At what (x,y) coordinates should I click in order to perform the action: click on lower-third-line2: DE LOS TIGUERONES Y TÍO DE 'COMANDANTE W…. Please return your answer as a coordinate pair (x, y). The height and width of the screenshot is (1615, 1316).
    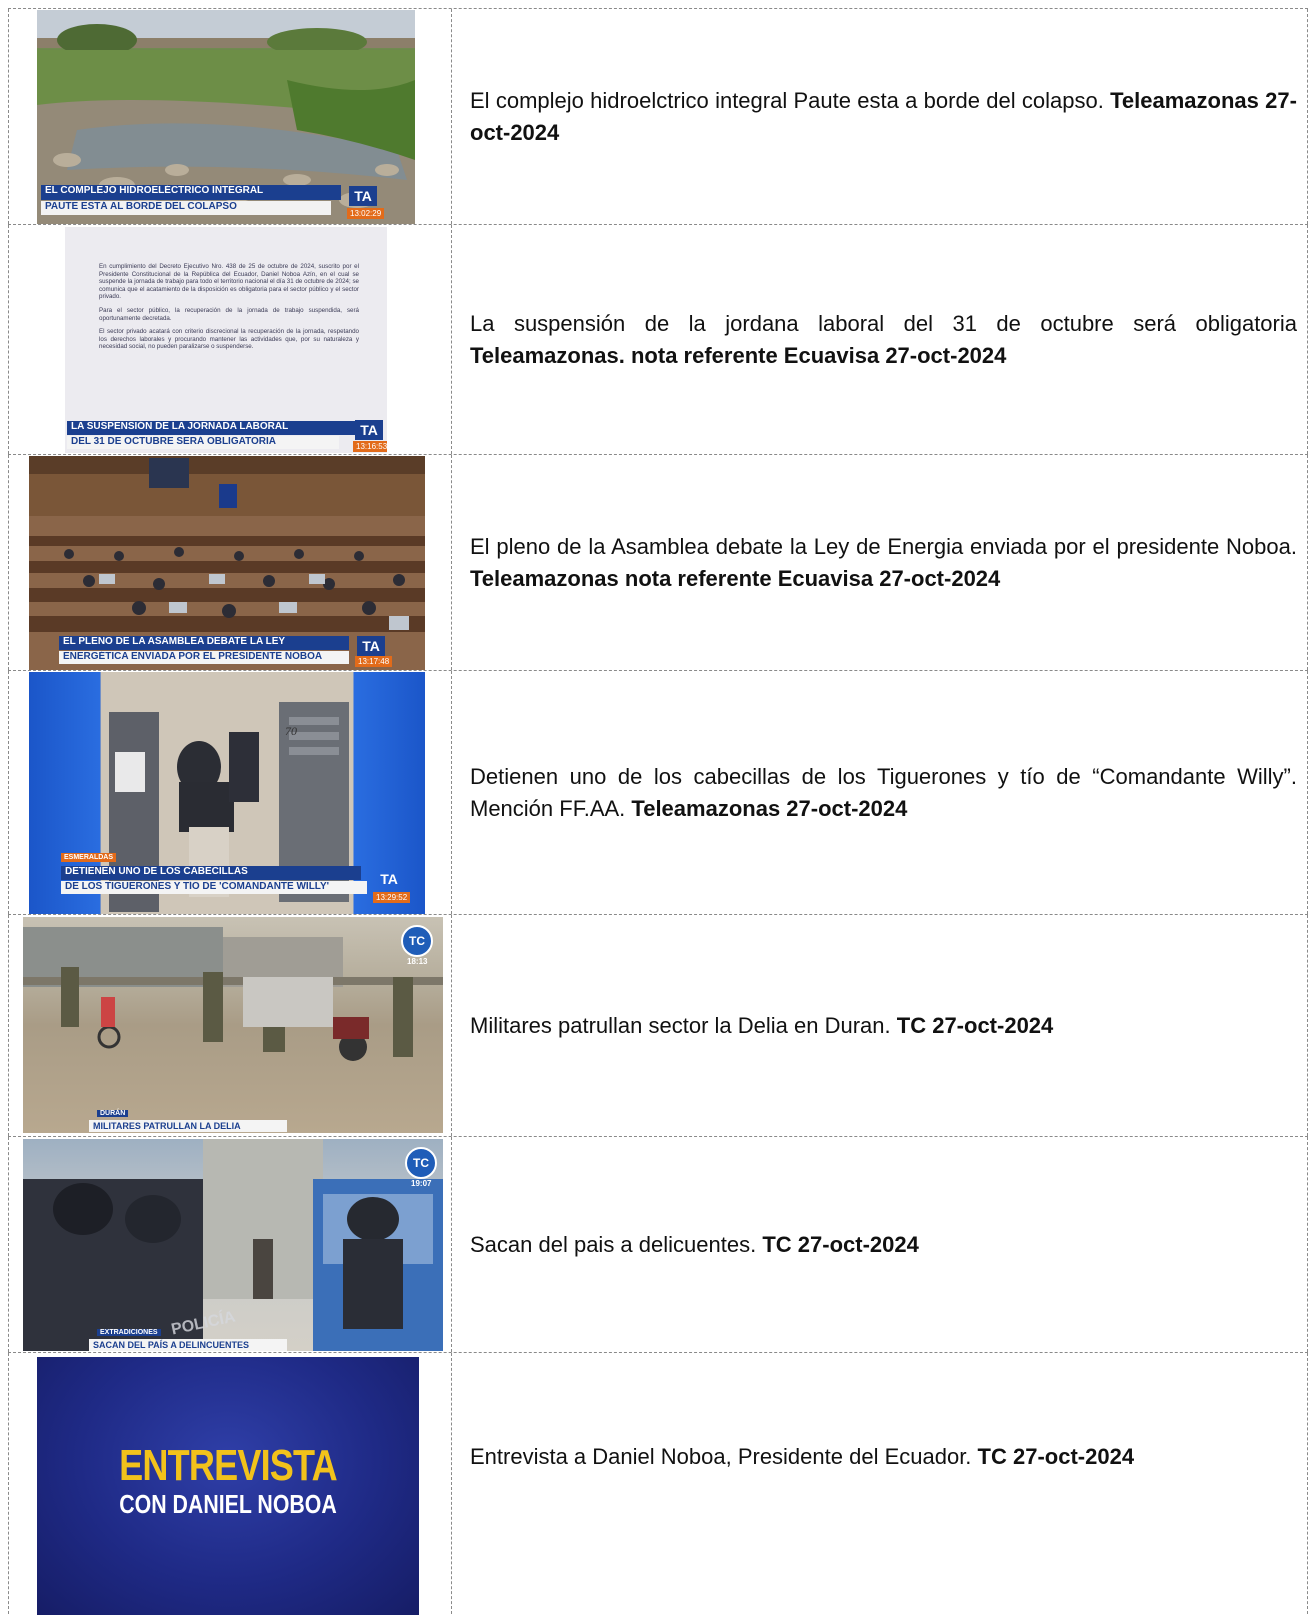
    Looking at the image, I should click on (214, 887).